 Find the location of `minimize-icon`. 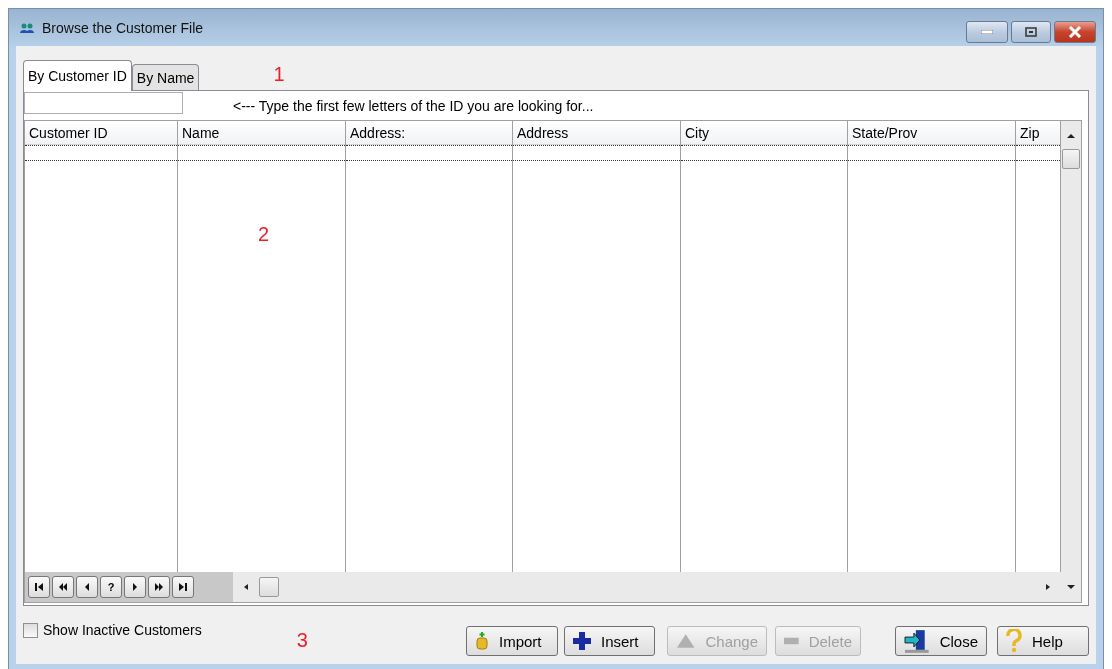

minimize-icon is located at coordinates (987, 32).